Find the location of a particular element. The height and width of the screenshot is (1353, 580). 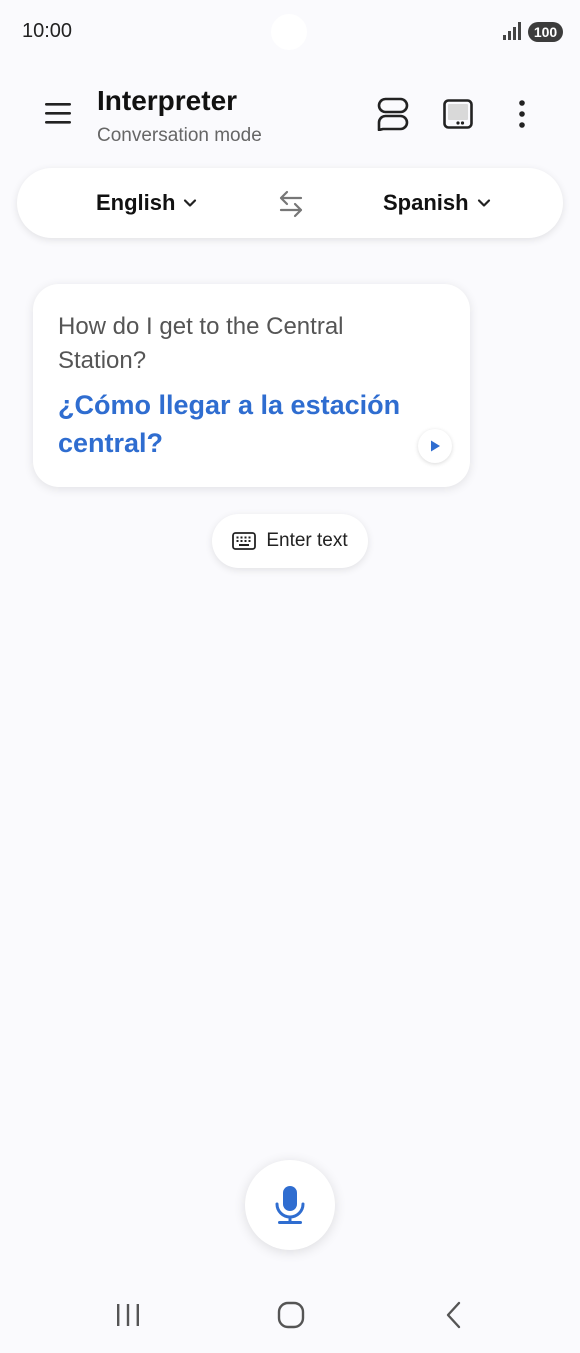

source-language-dropdown: English is located at coordinates (146, 203).